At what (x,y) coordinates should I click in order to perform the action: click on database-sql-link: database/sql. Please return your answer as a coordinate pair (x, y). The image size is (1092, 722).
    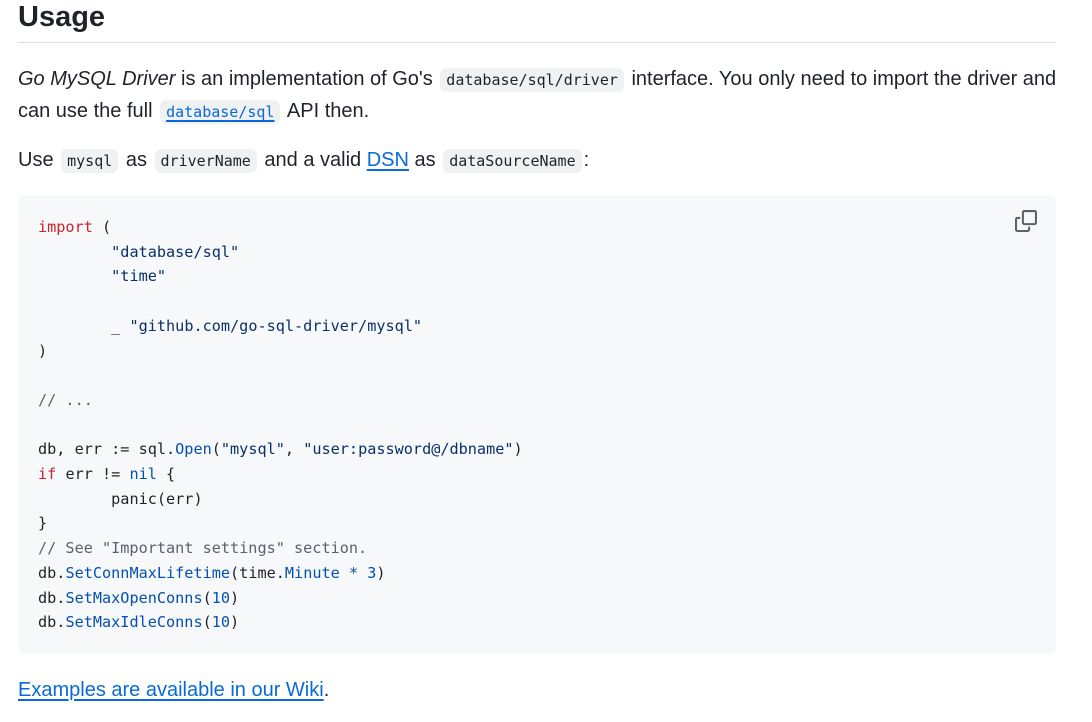
    Looking at the image, I should click on (220, 112).